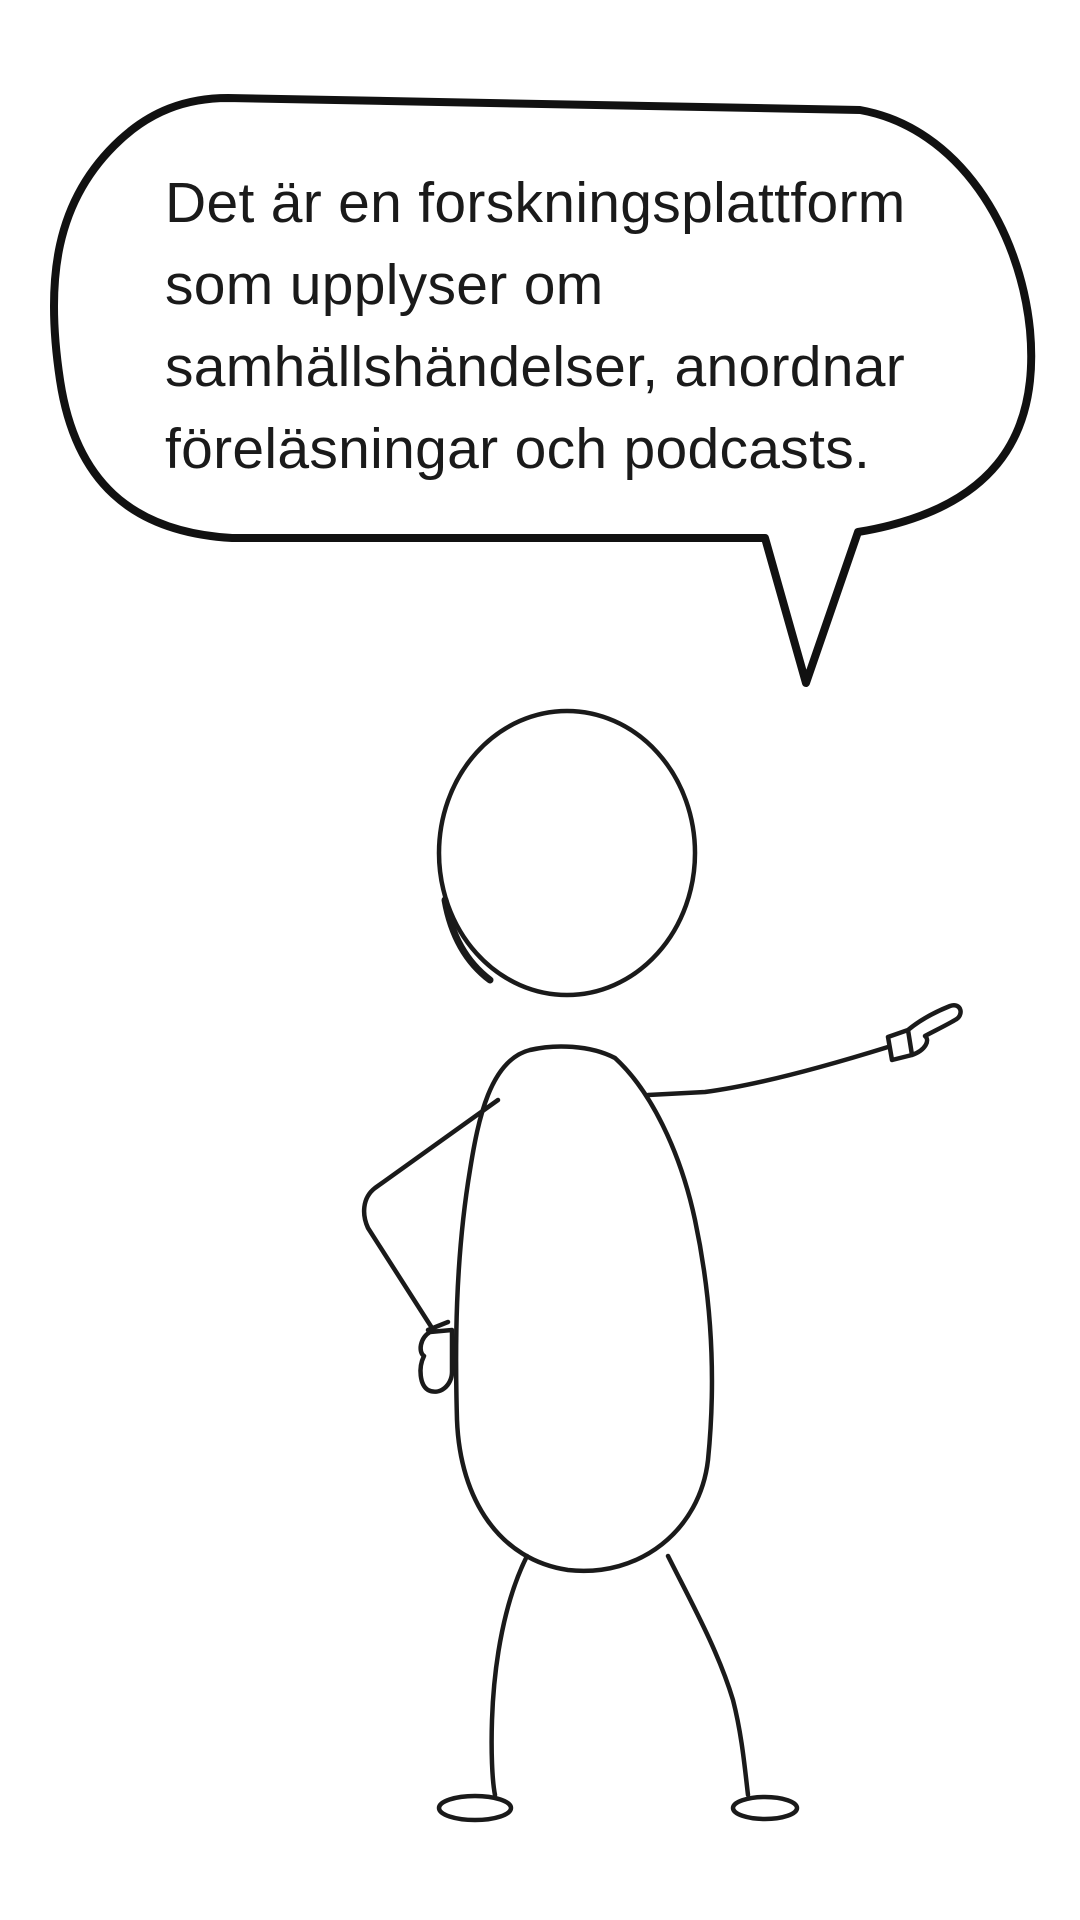 The width and height of the screenshot is (1080, 1920). Describe the element at coordinates (535, 367) in the screenshot. I see `speech-line-3: samhällshändelser, anordnar` at that location.